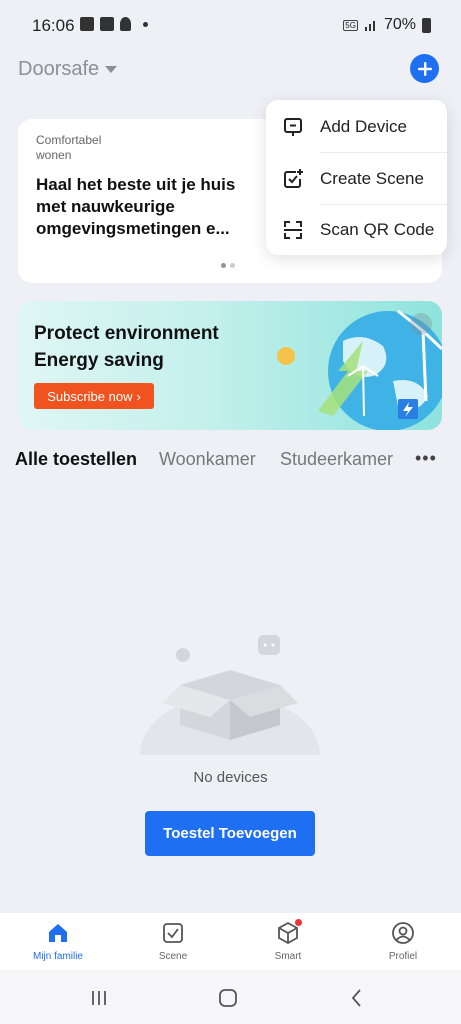 The image size is (461, 1024). What do you see at coordinates (230, 695) in the screenshot?
I see `empty-box-illustration` at bounding box center [230, 695].